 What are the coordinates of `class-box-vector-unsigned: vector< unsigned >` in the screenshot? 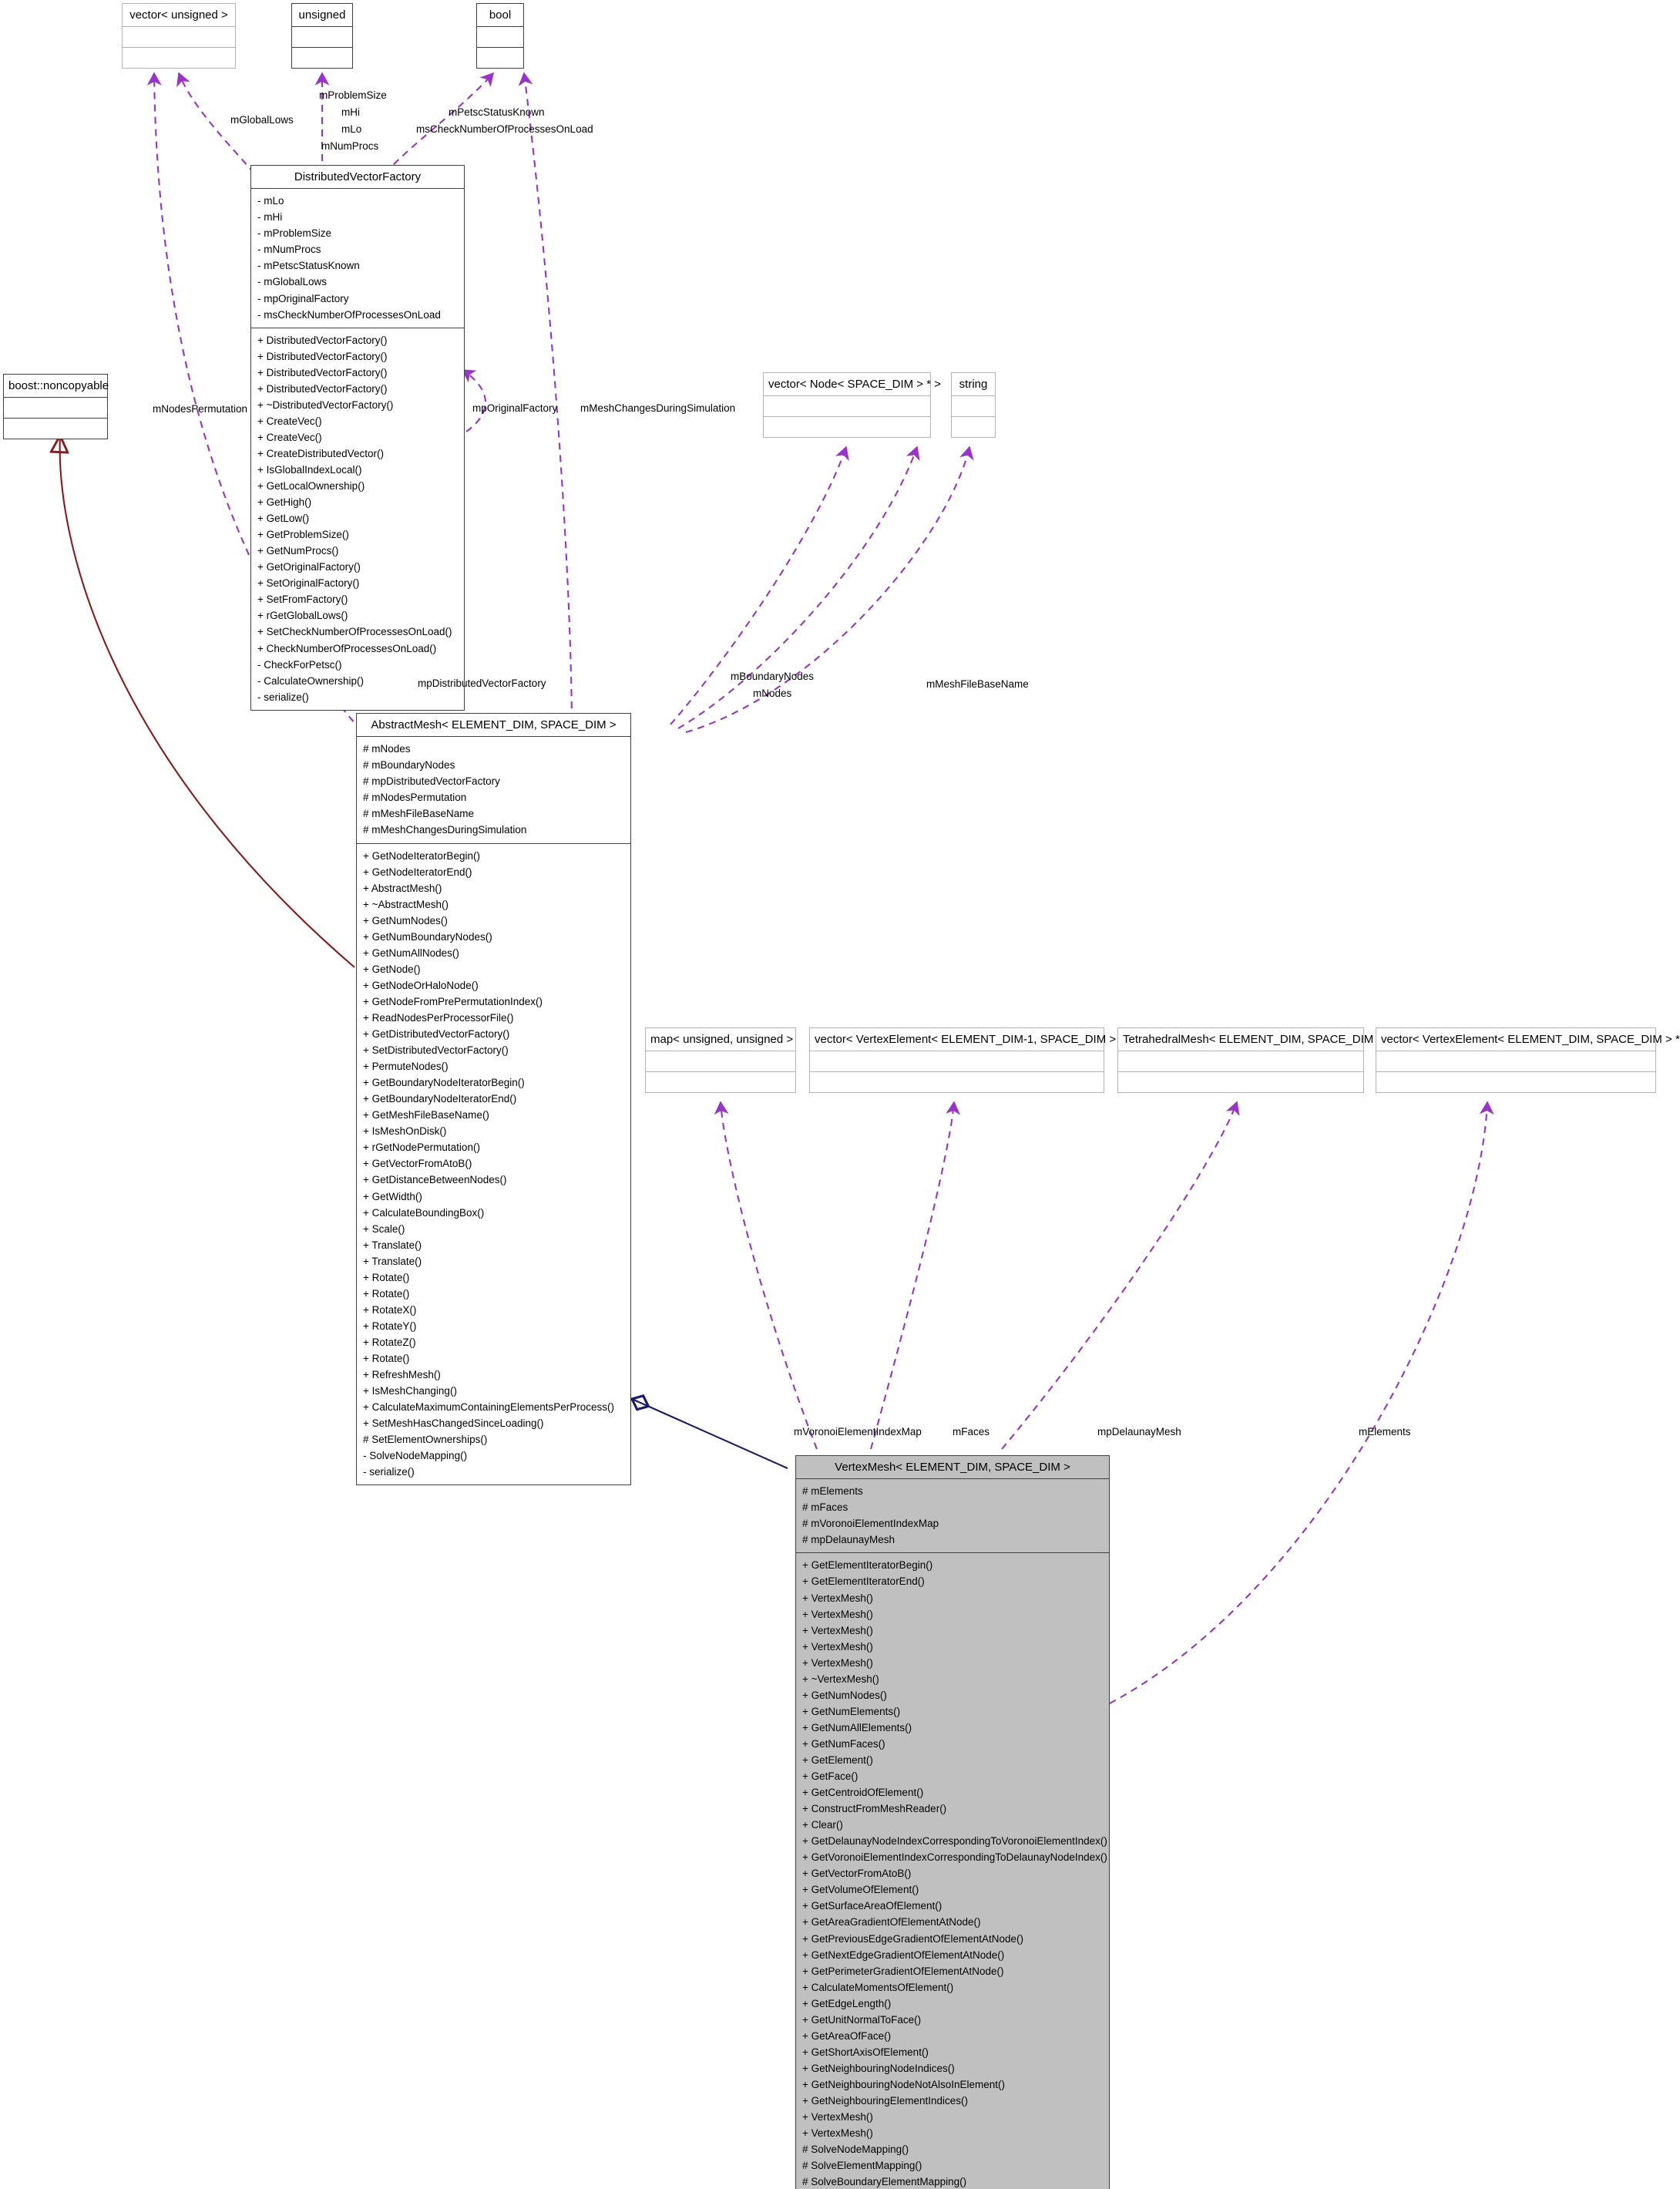 It's located at (179, 36).